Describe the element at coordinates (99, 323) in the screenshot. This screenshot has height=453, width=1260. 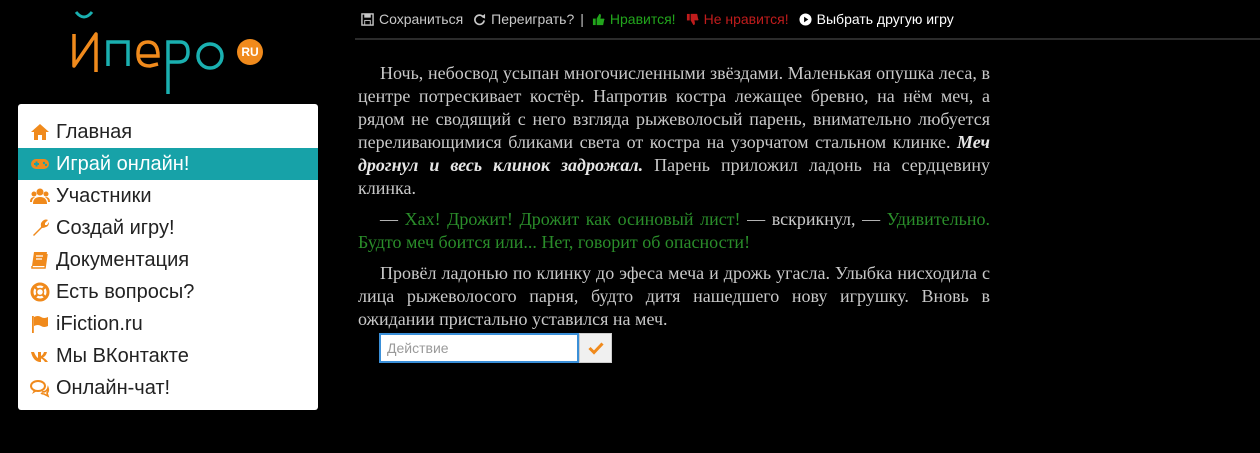
I see `sidebar-item-label: iFiction.ru` at that location.